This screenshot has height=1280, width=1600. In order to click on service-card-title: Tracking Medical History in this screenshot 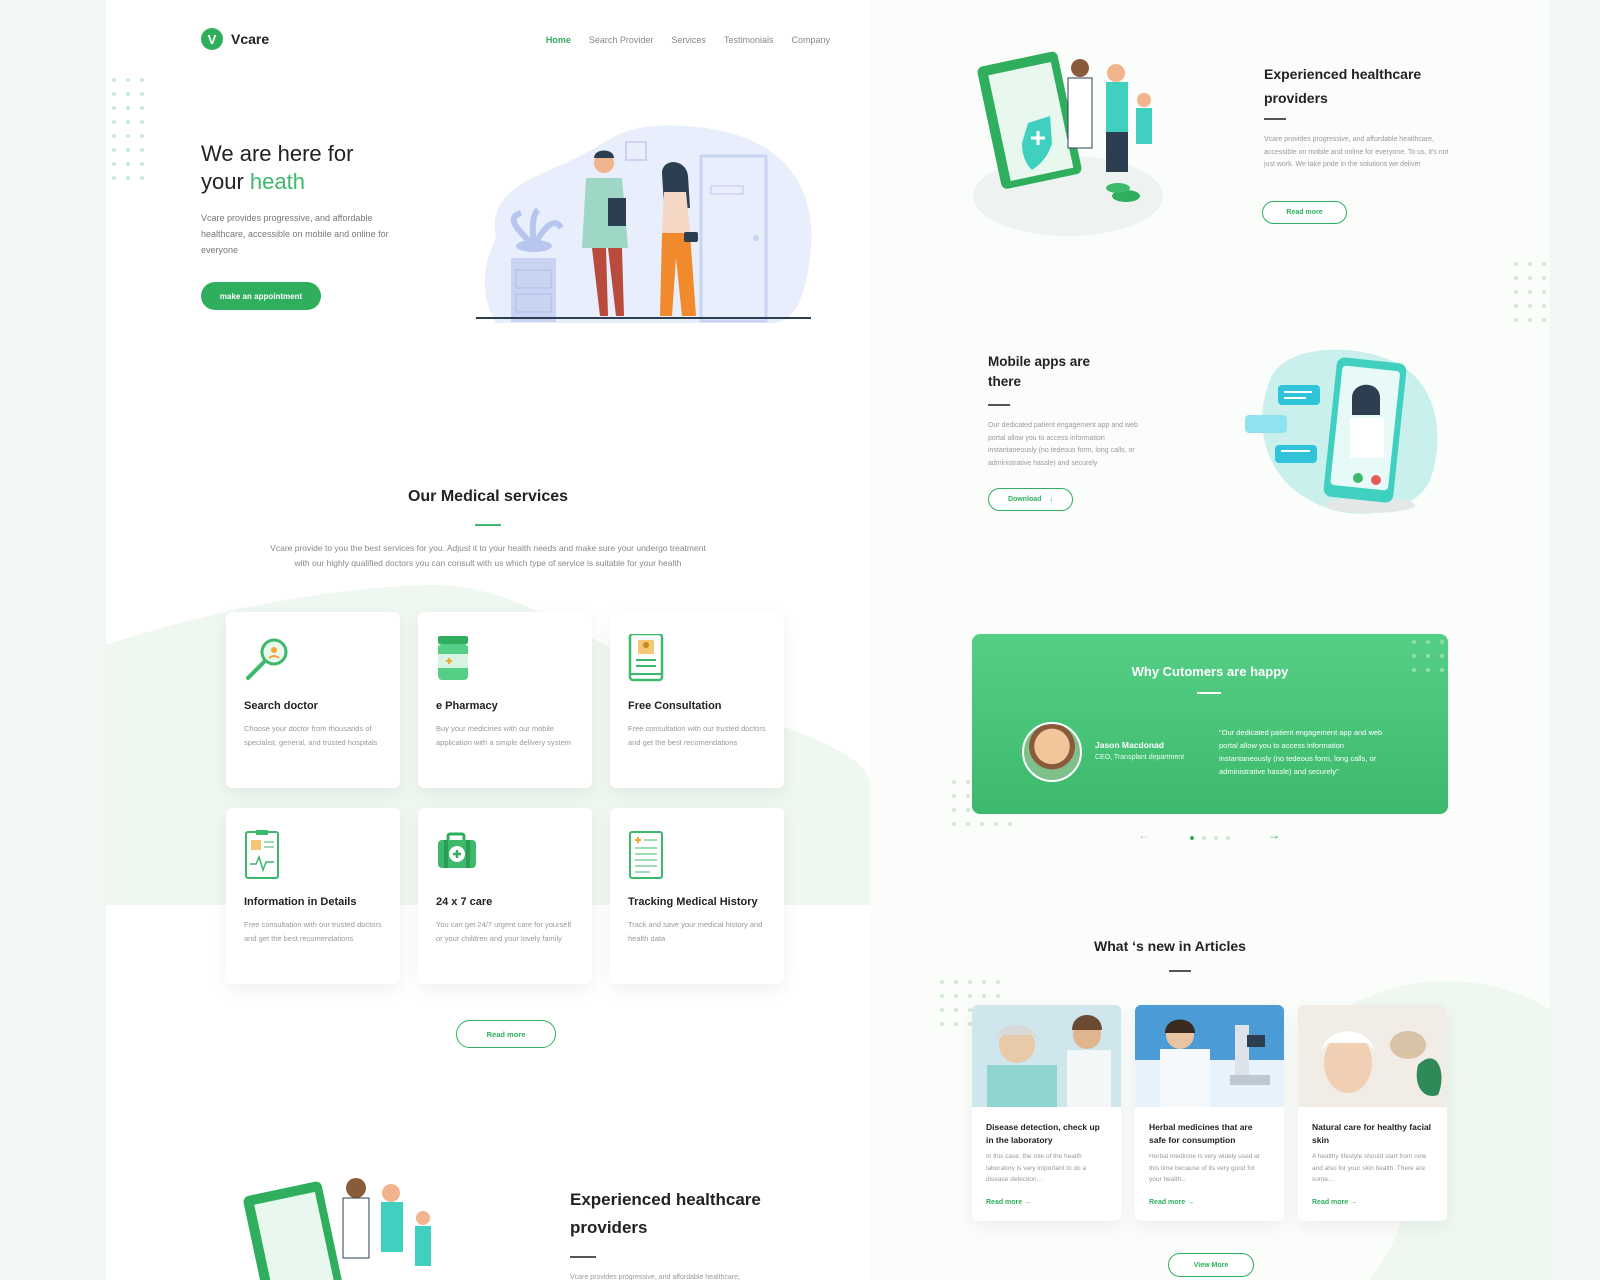, I will do `click(693, 902)`.